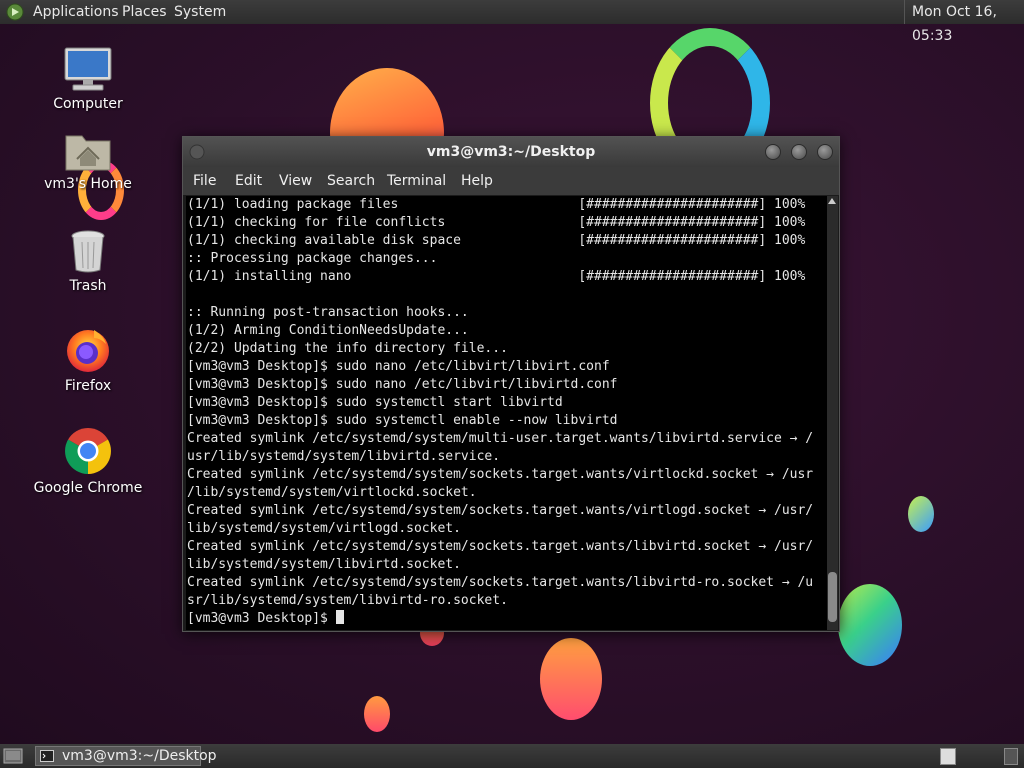 This screenshot has width=1024, height=768. I want to click on terminal-line: /lib/systemd/system/virtlockd.socket., so click(332, 492).